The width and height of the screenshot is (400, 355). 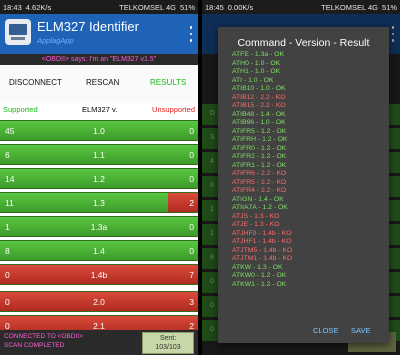 I want to click on command-result-item: ATH1 - 1.0 - OK, so click(x=256, y=71).